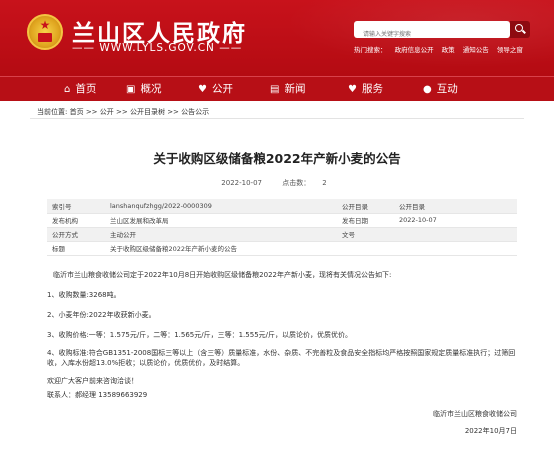  What do you see at coordinates (221, 234) in the screenshot?
I see `info-value: 主动公开` at bounding box center [221, 234].